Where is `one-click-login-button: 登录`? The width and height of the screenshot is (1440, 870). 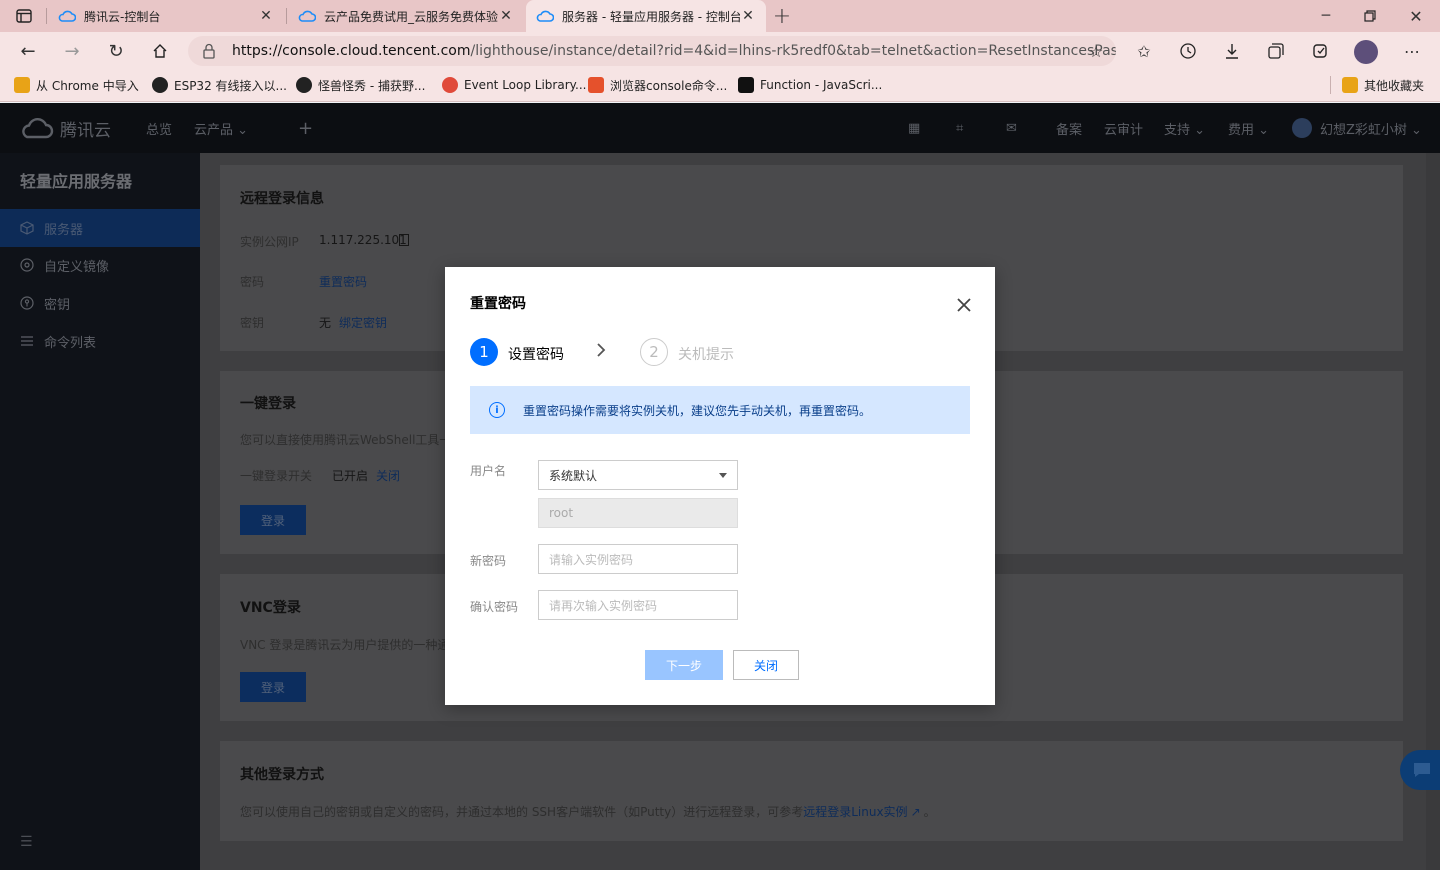
one-click-login-button: 登录 is located at coordinates (273, 520).